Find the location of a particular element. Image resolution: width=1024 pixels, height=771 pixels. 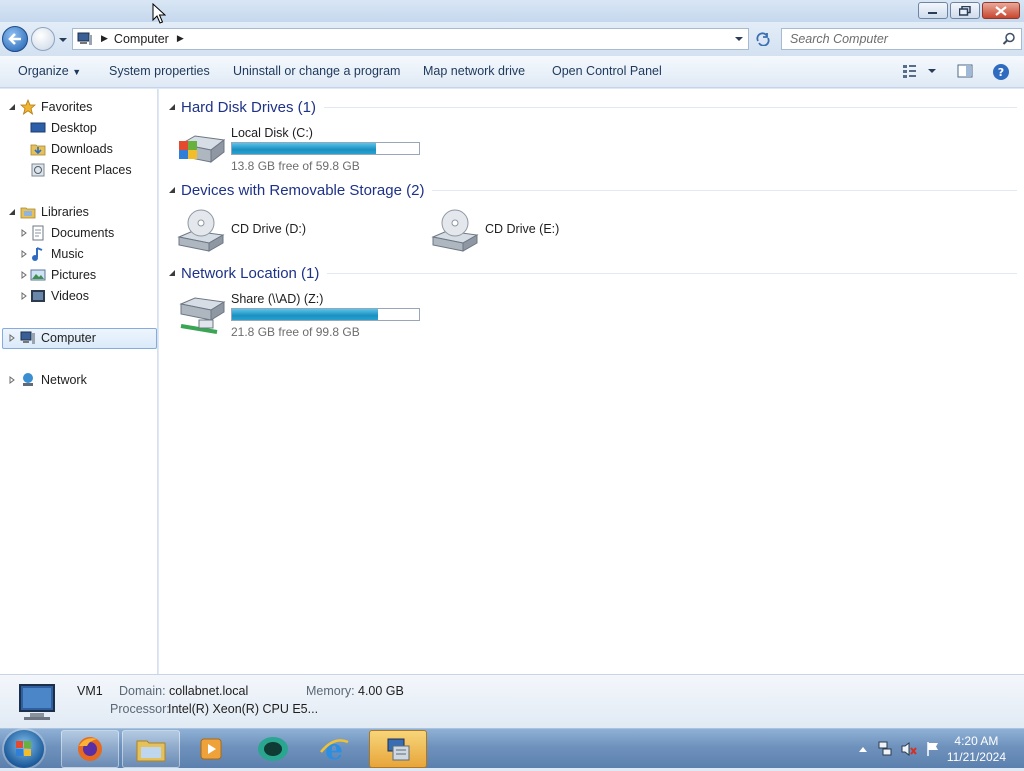

folder-icon is located at coordinates (151, 751).